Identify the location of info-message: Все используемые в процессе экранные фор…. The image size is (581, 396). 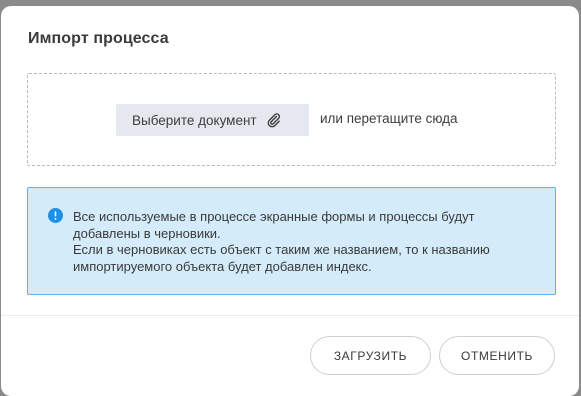
(308, 242).